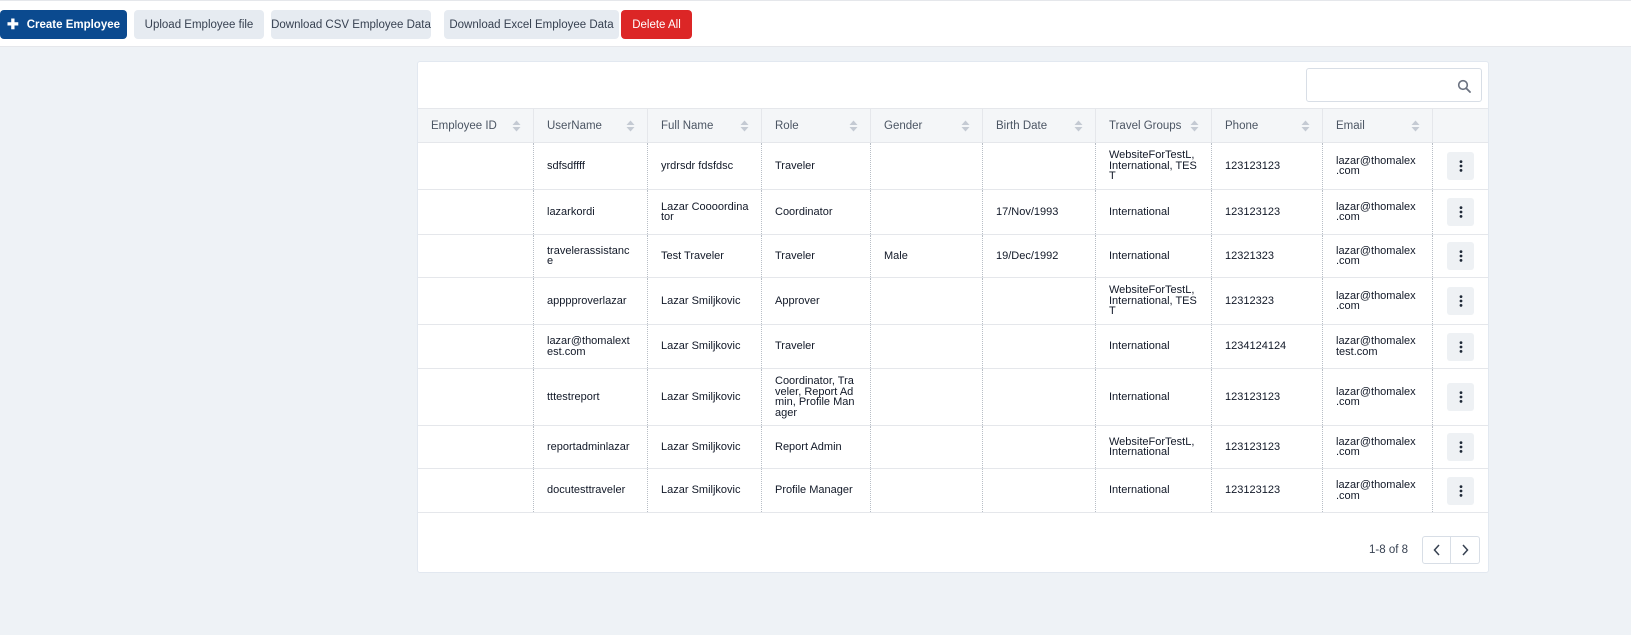 The height and width of the screenshot is (635, 1631). Describe the element at coordinates (464, 125) in the screenshot. I see `column-header-label: Employee ID` at that location.